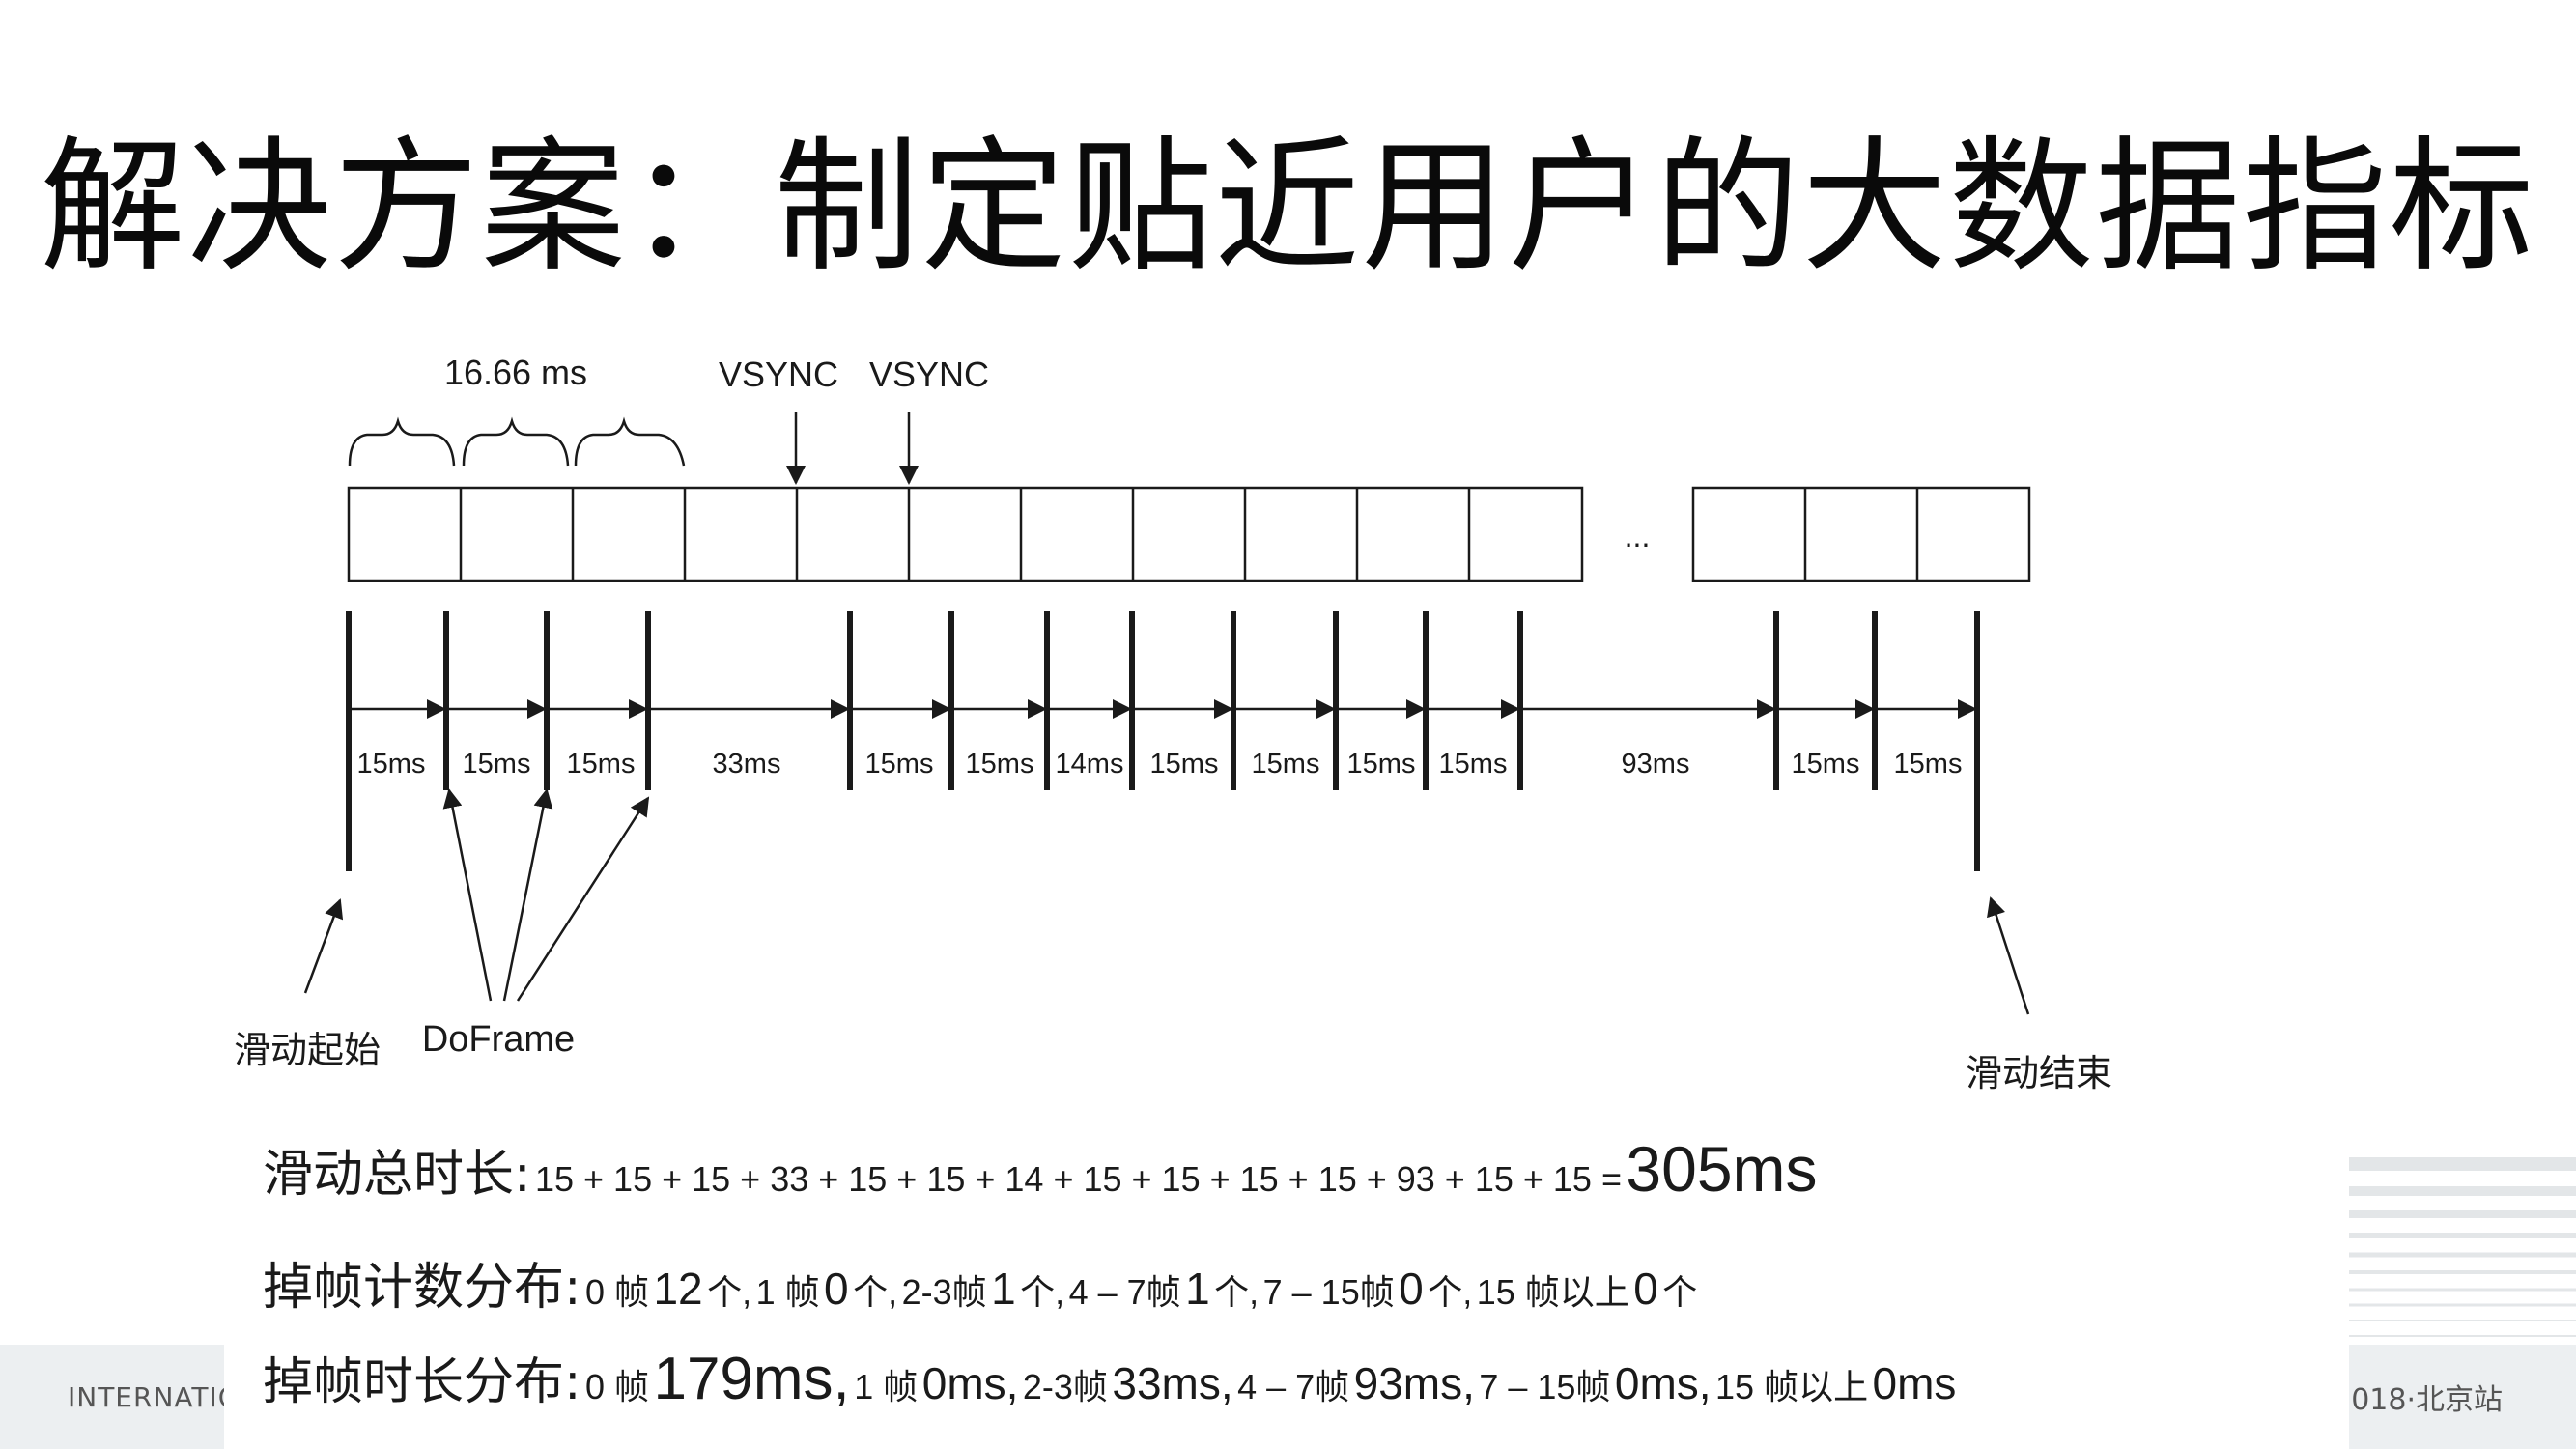 The image size is (2576, 1449). Describe the element at coordinates (778, 374) in the screenshot. I see `vsync-label-1: VSYNC` at that location.